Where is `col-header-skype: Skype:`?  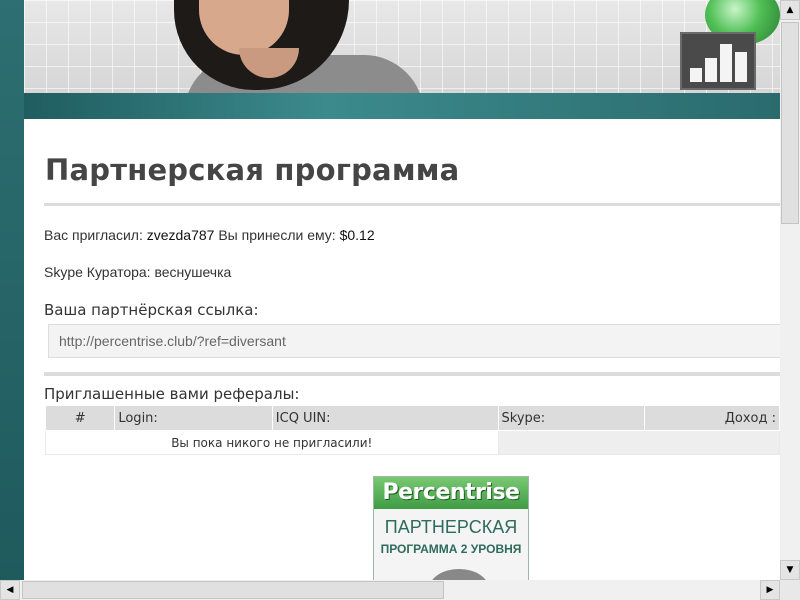 col-header-skype: Skype: is located at coordinates (571, 418).